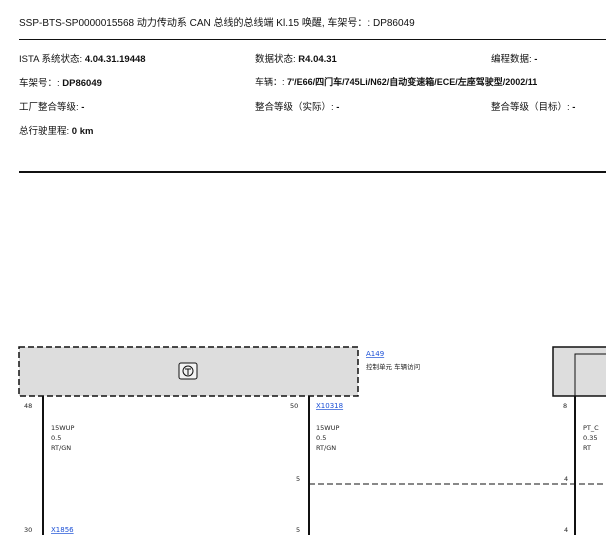 The image size is (606, 535). I want to click on pin-4-lower: 4, so click(566, 530).